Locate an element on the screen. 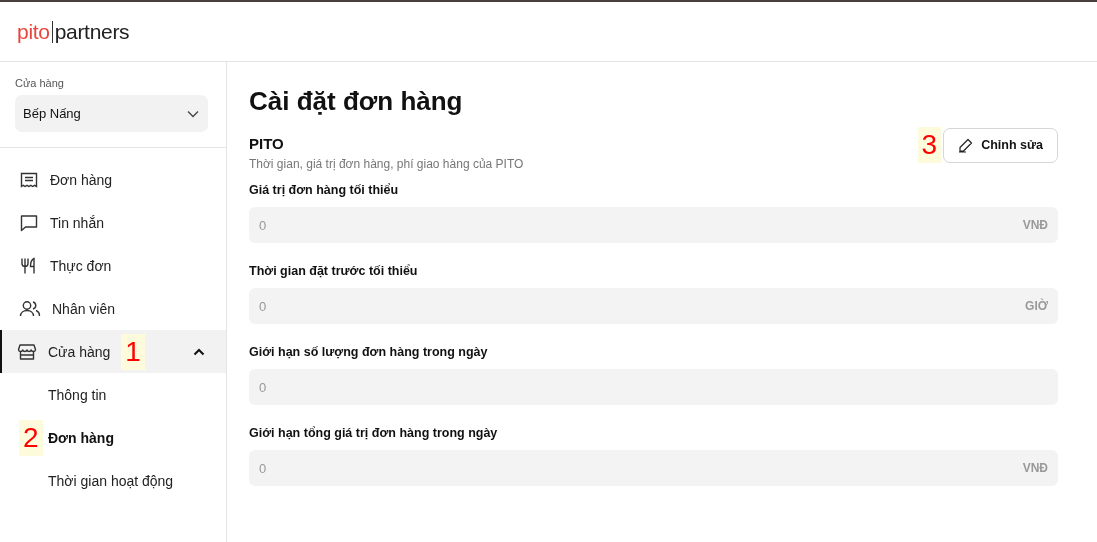 Image resolution: width=1097 pixels, height=542 pixels. chevron-down-icon is located at coordinates (193, 113).